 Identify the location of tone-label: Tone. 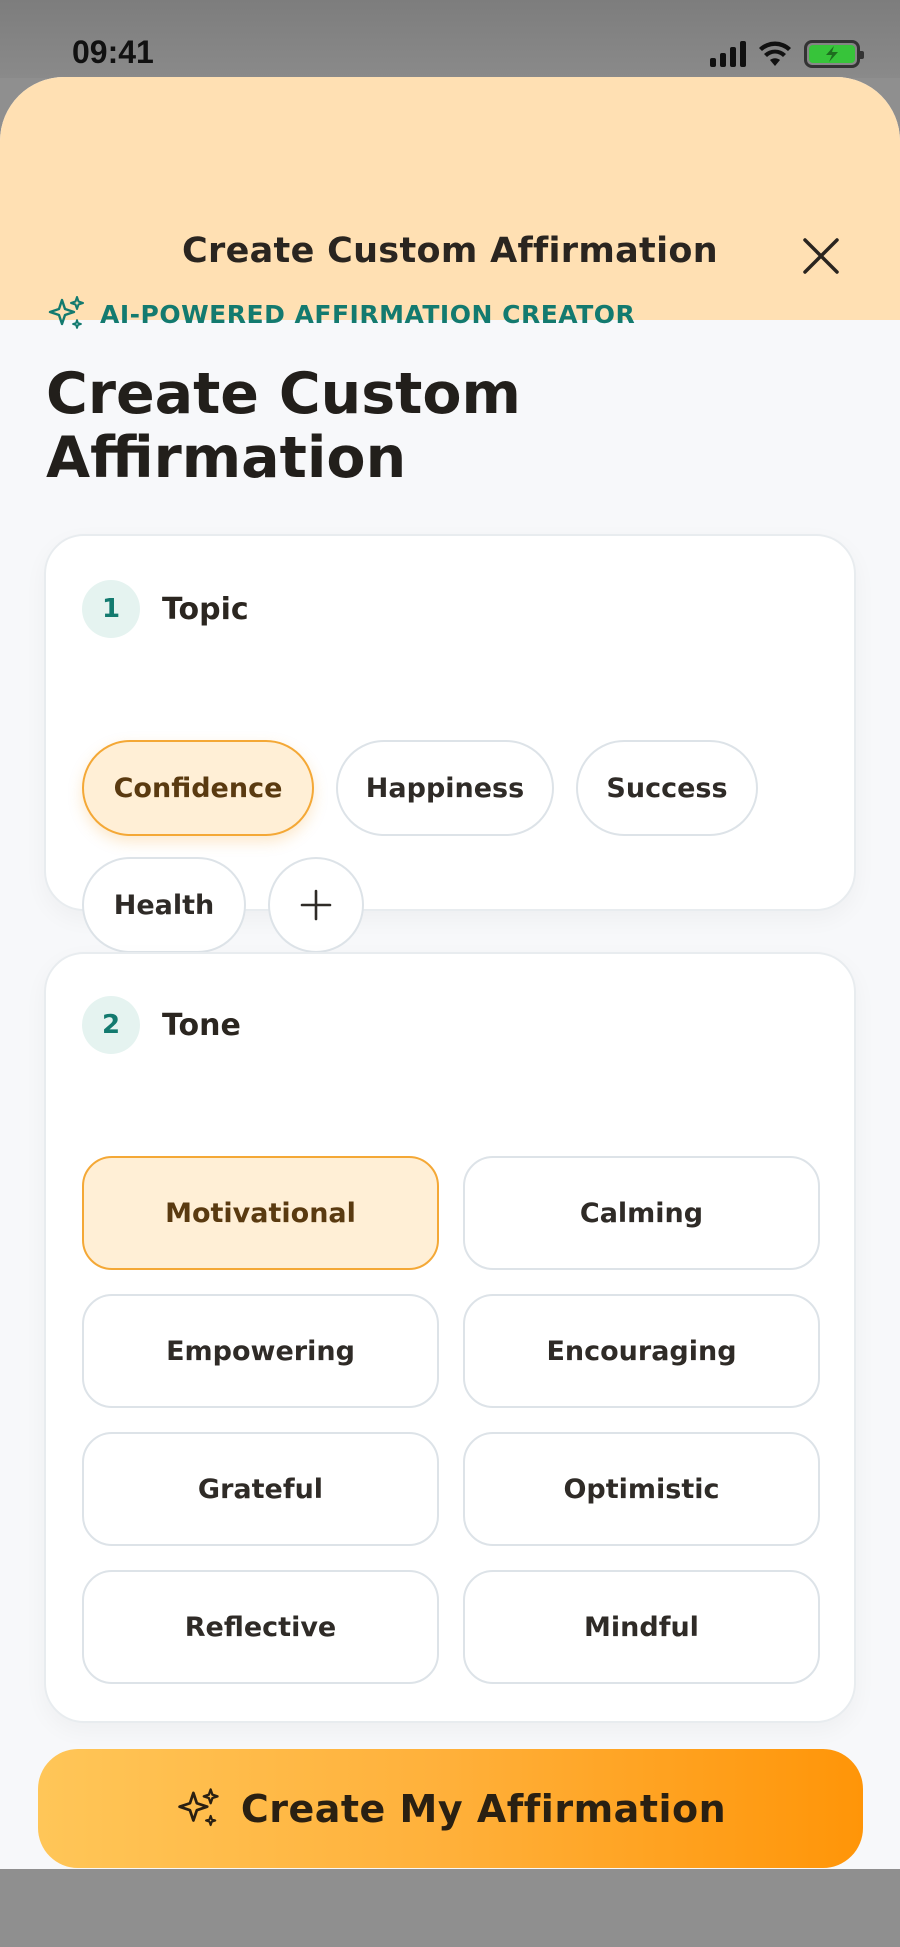
(201, 1025).